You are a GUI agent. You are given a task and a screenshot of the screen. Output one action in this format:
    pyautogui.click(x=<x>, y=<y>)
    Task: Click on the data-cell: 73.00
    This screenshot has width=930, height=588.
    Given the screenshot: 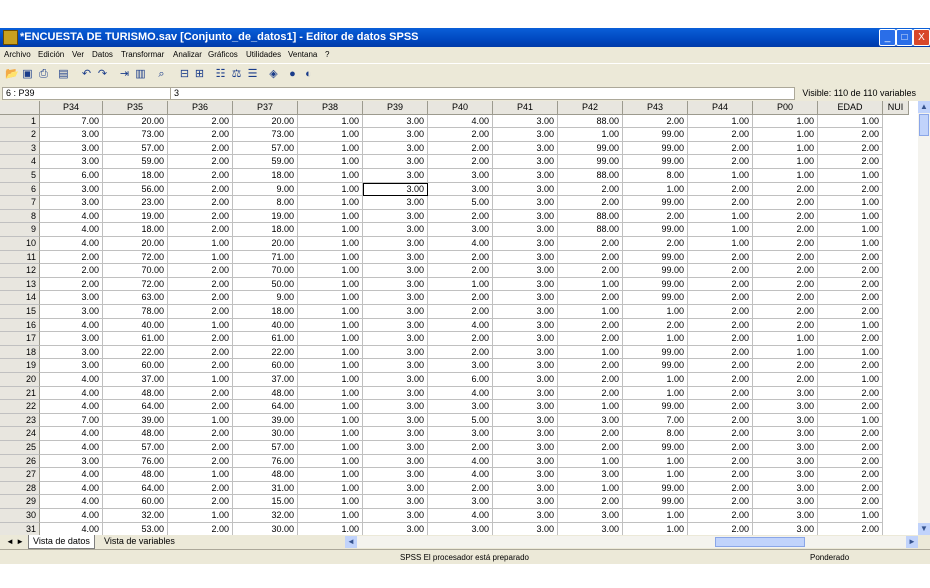 What is the action you would take?
    pyautogui.click(x=265, y=135)
    